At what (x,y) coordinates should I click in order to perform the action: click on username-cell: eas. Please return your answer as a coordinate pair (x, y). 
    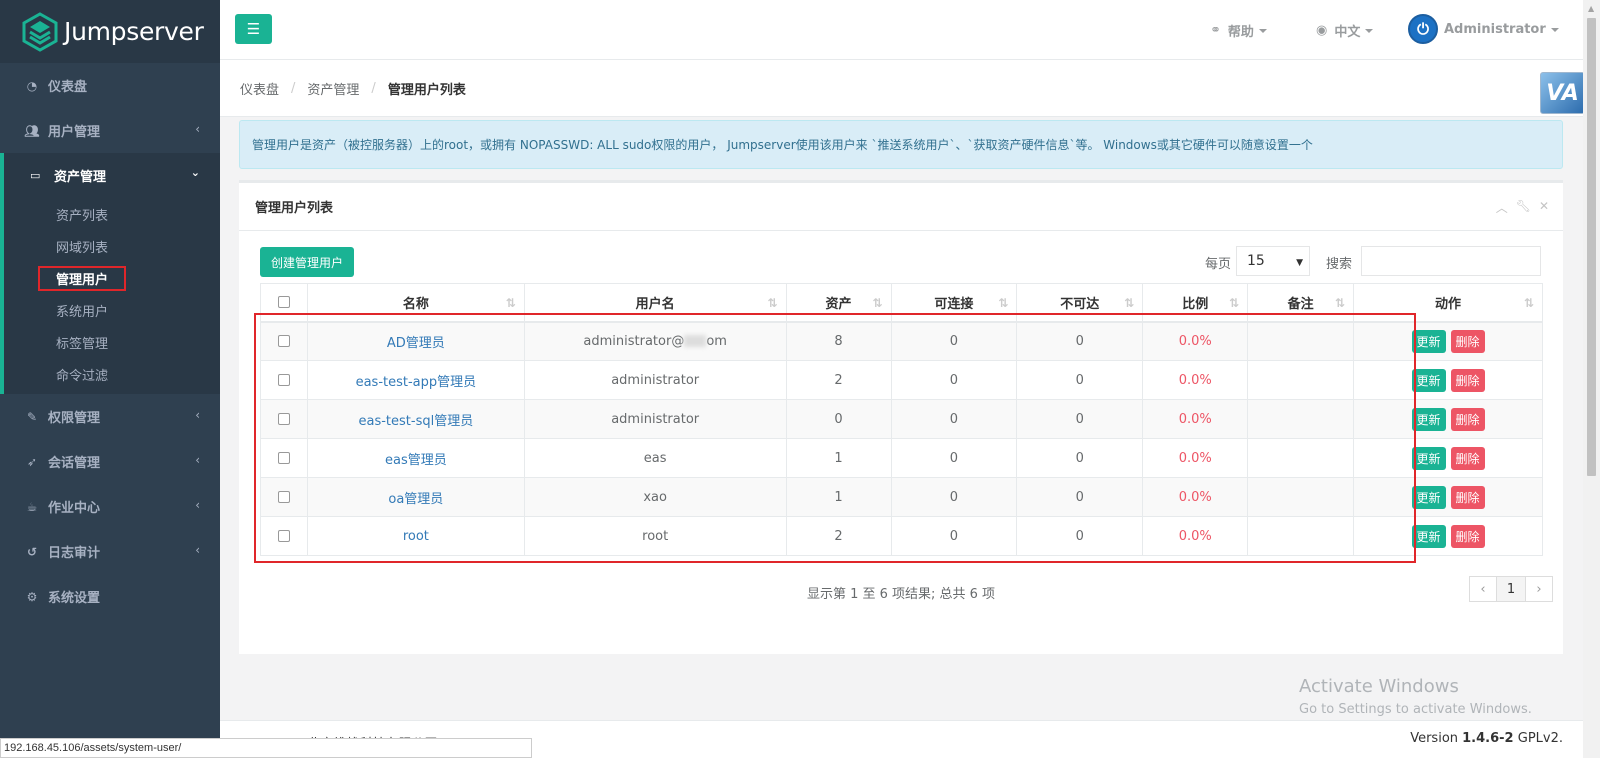
    Looking at the image, I should click on (655, 458).